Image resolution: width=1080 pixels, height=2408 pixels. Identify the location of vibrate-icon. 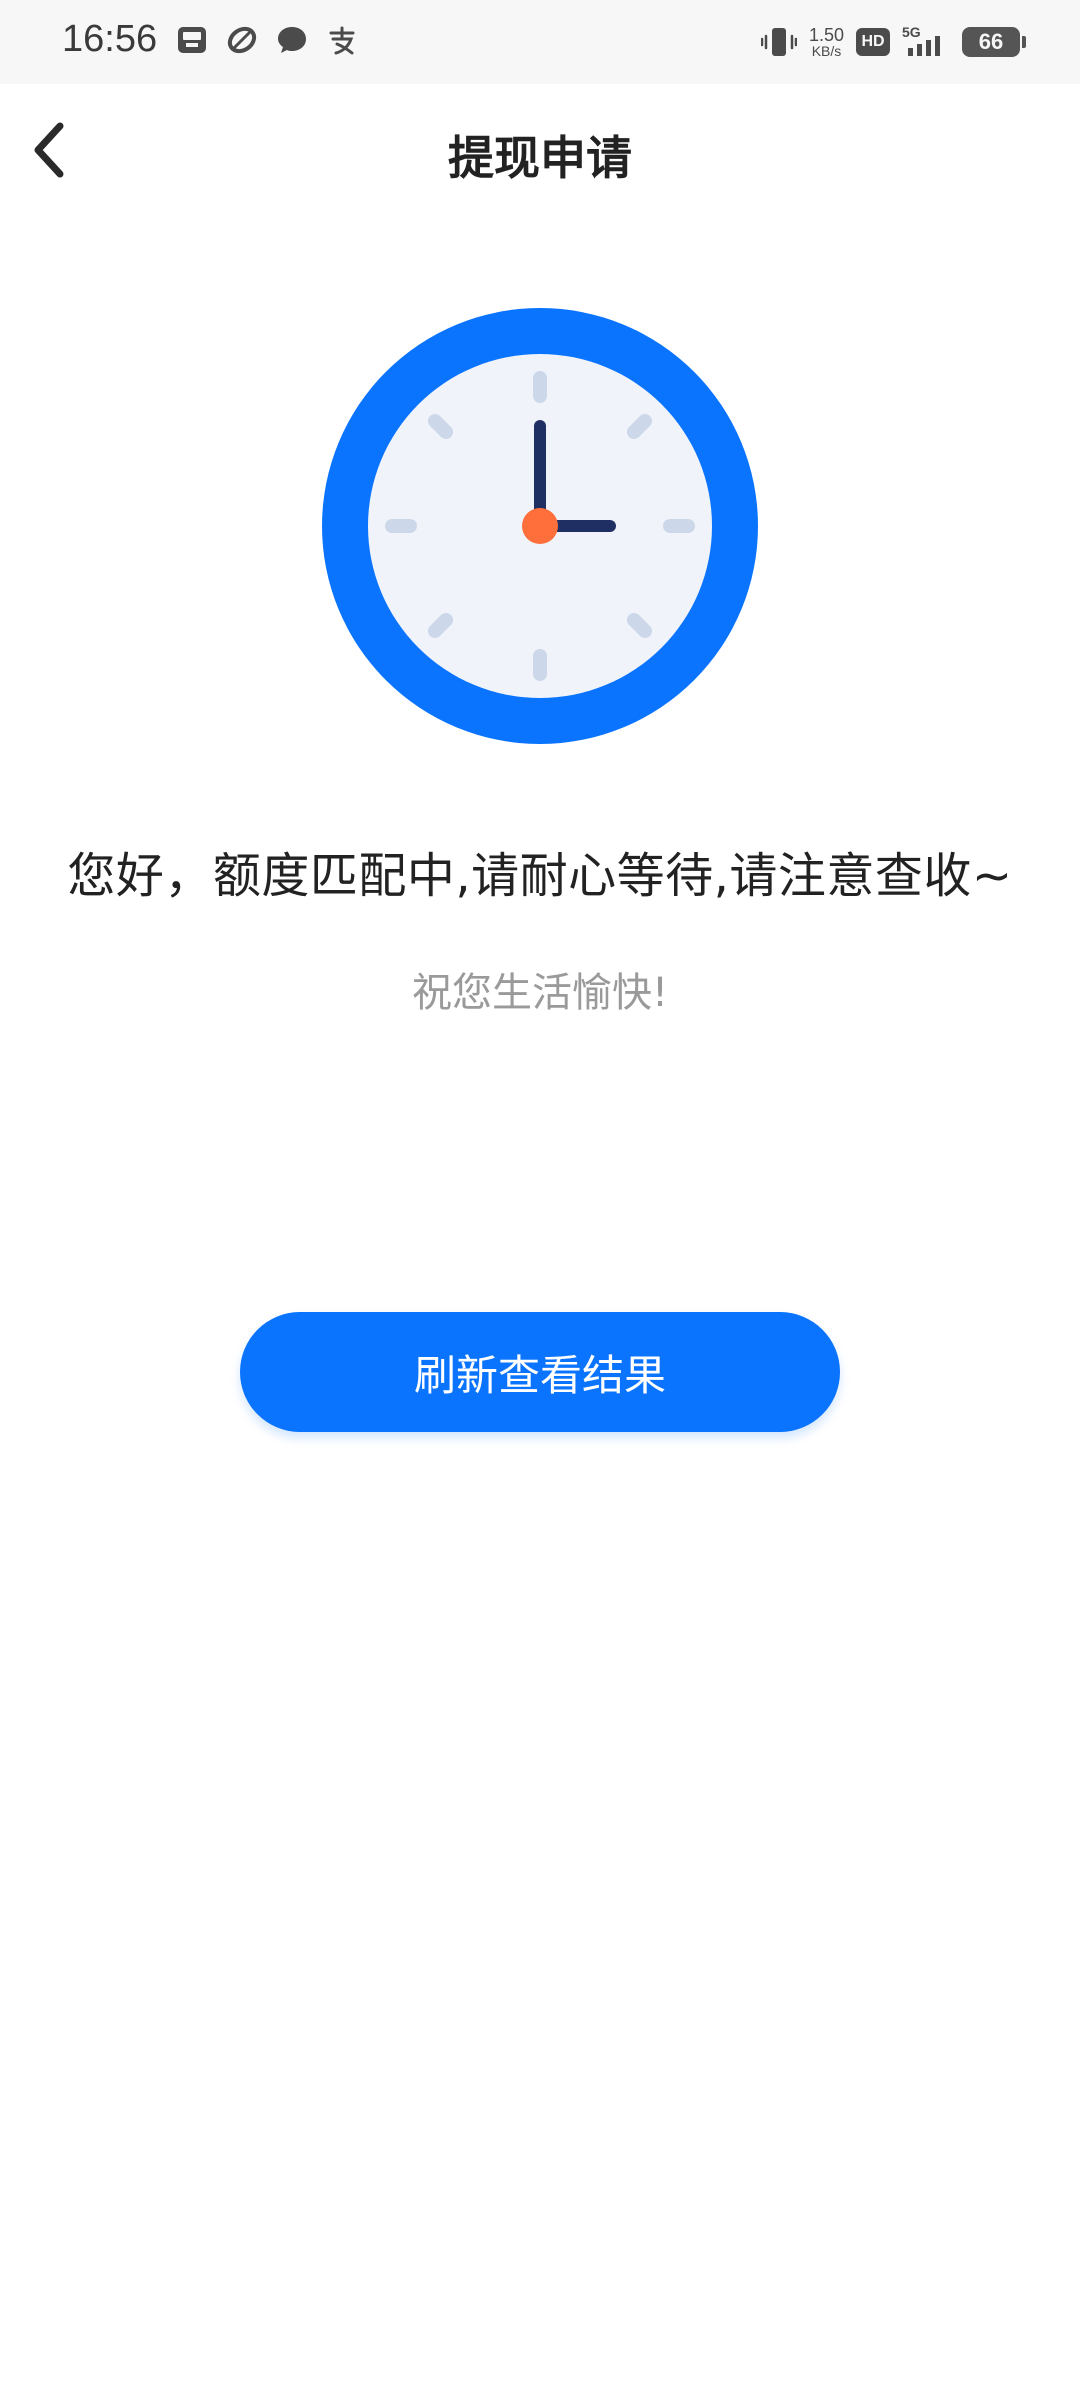
(778, 42).